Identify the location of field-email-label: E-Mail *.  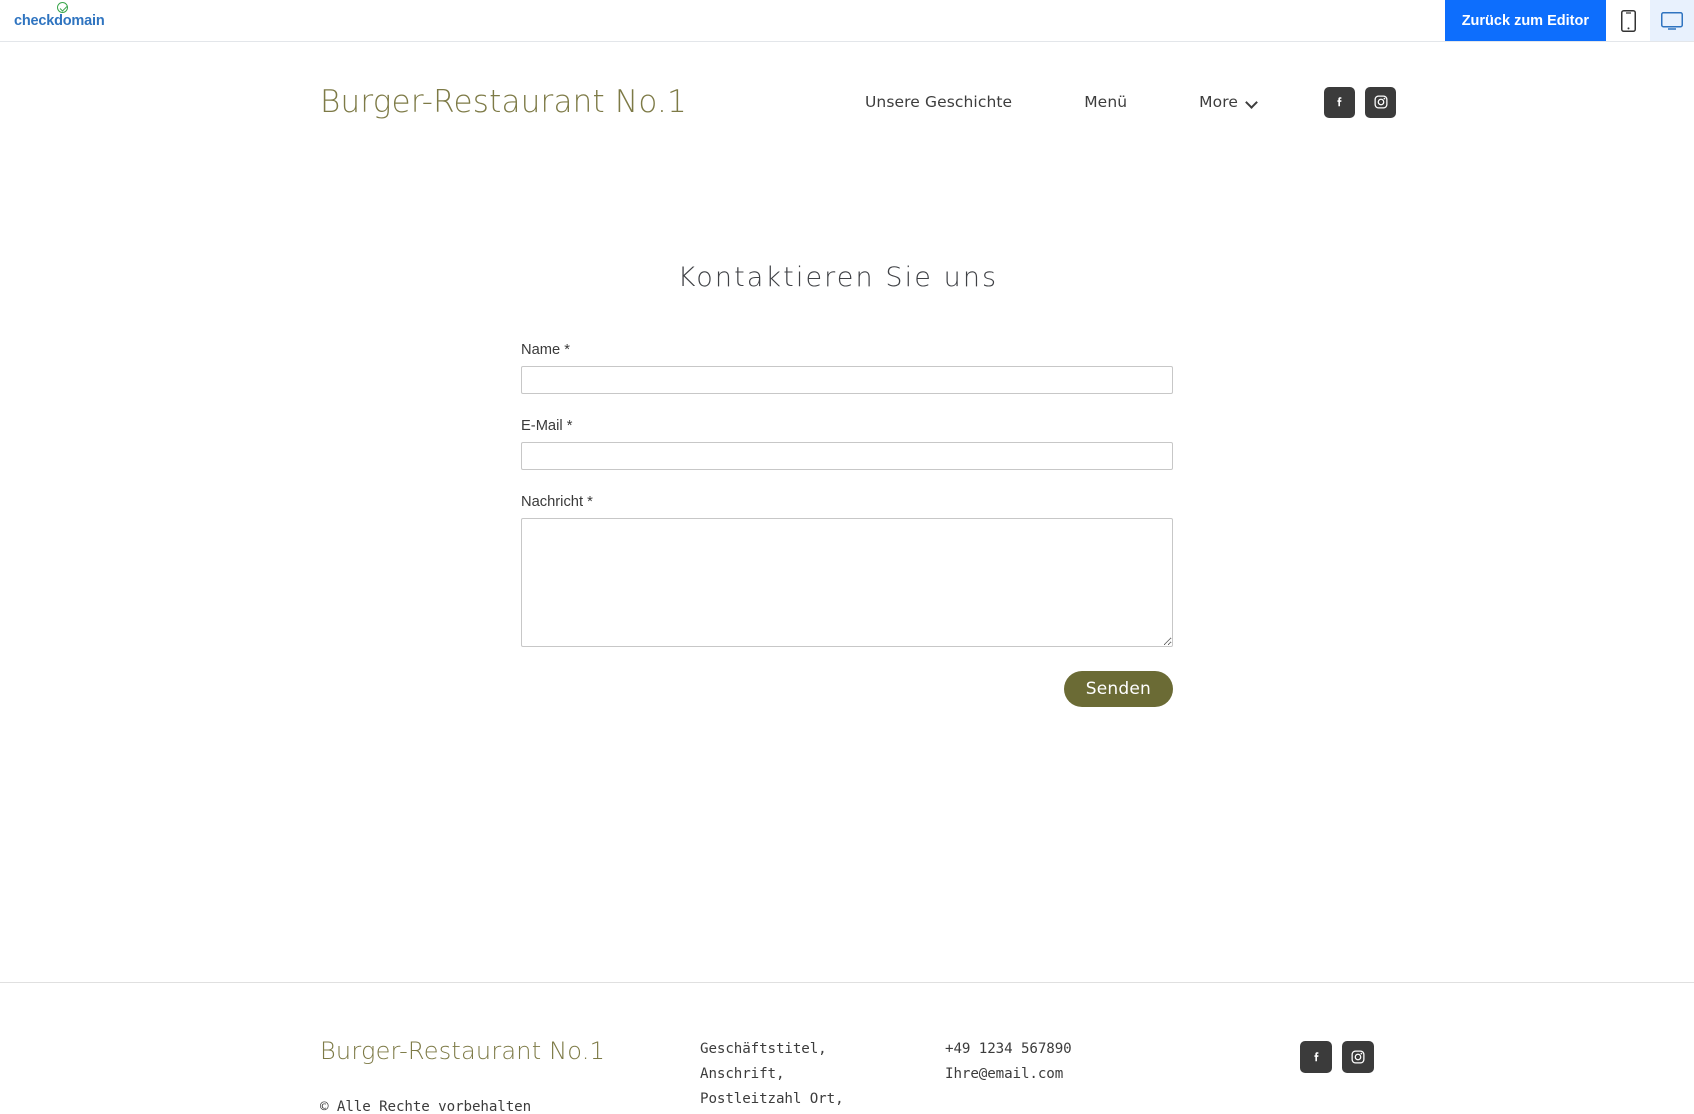
(547, 426).